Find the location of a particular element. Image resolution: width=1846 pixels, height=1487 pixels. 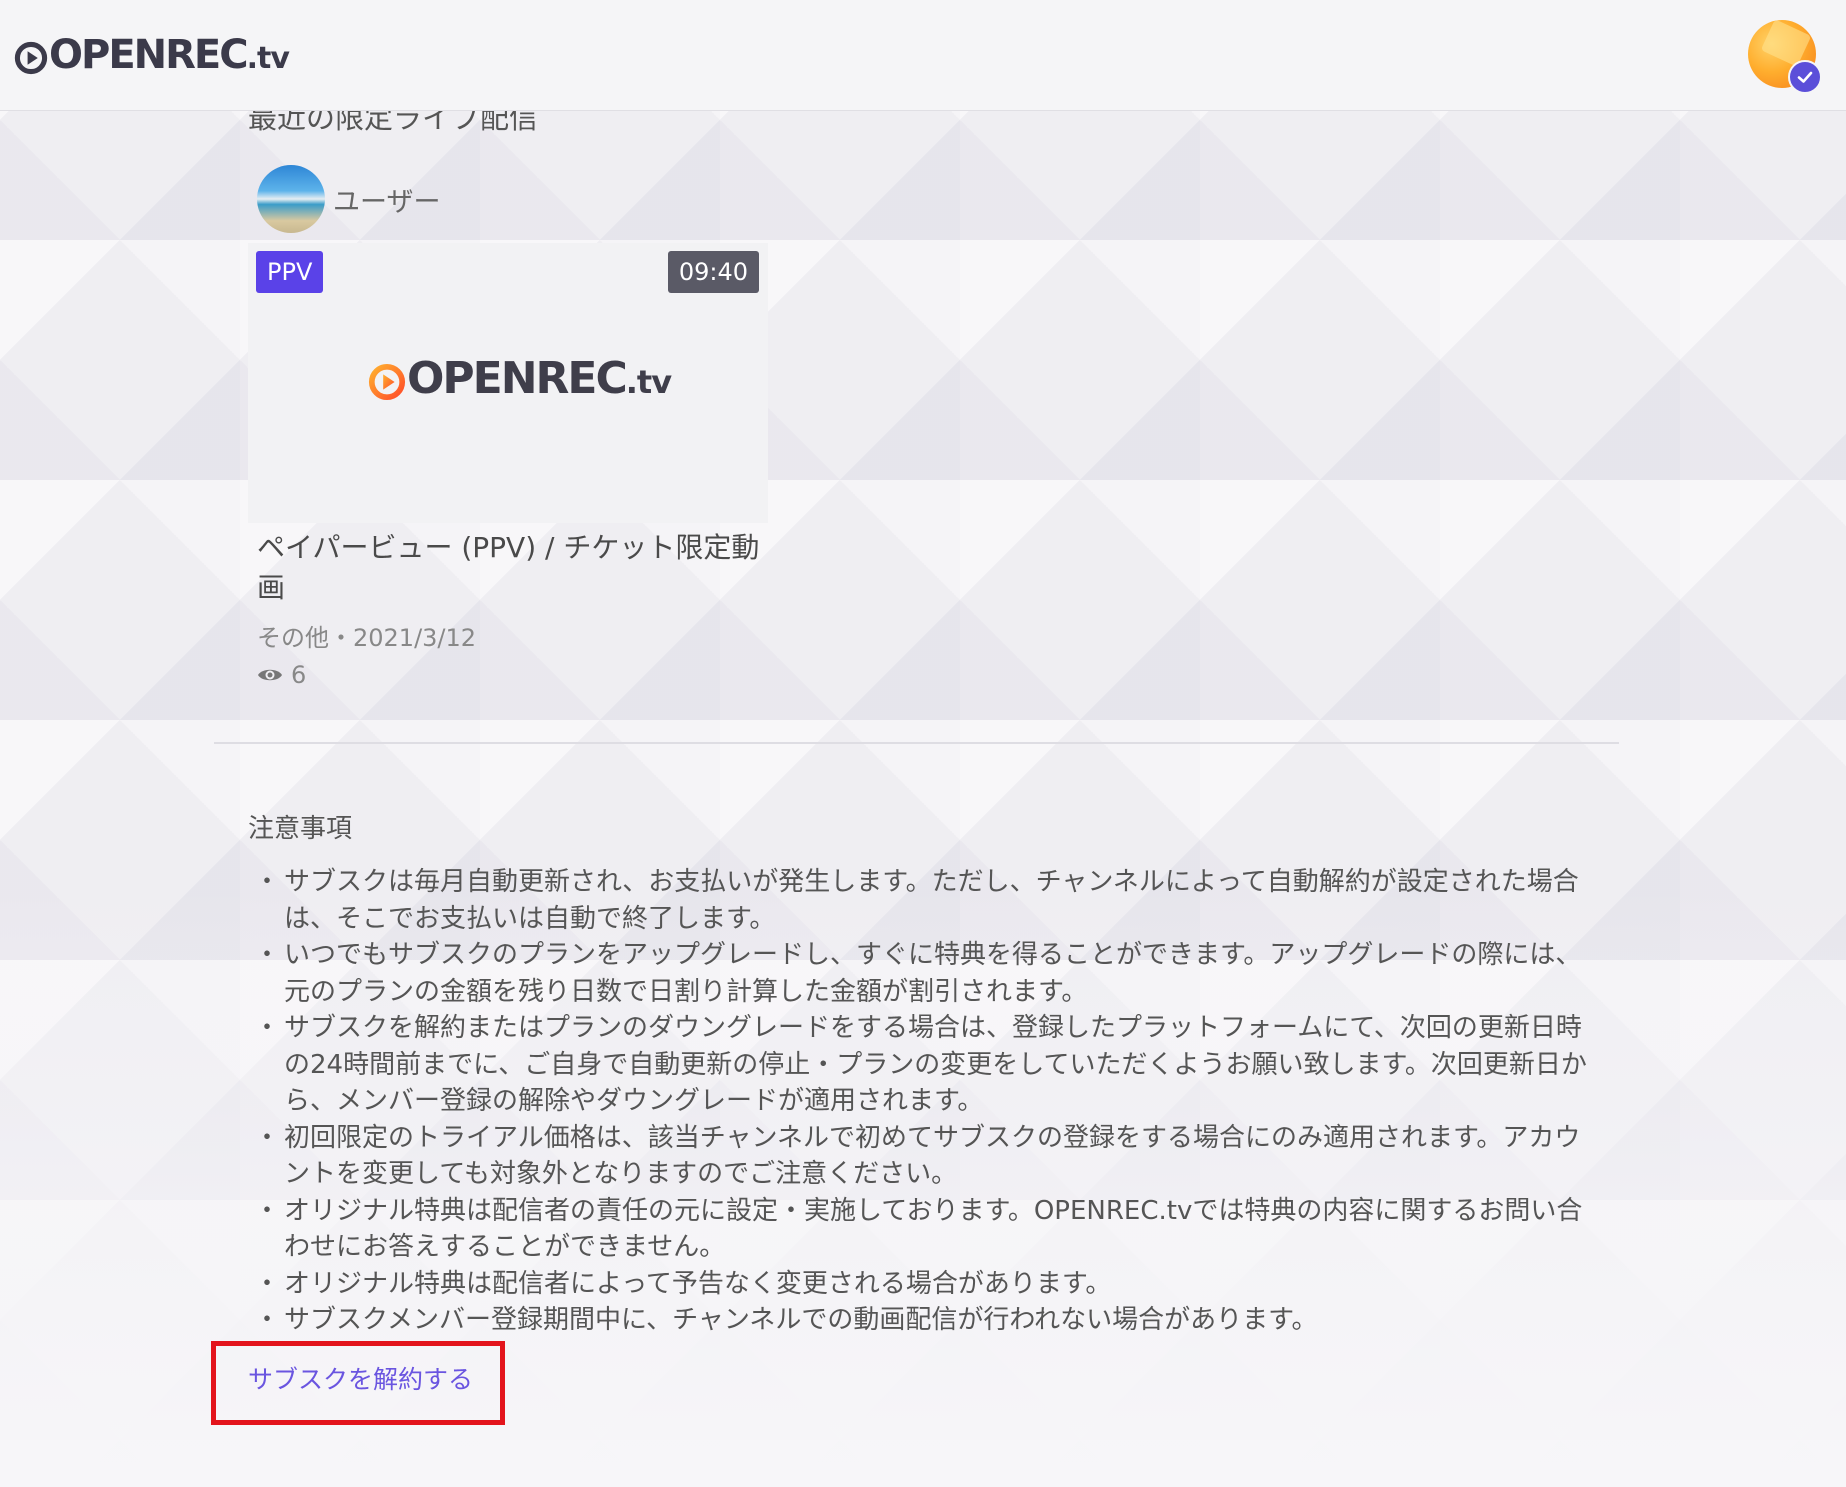

openrec-logo-icon is located at coordinates (31, 58).